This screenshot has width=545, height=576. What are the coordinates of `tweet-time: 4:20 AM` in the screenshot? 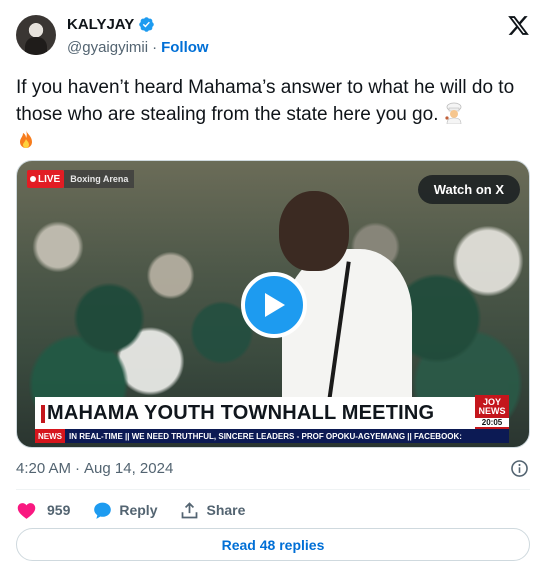 It's located at (44, 468).